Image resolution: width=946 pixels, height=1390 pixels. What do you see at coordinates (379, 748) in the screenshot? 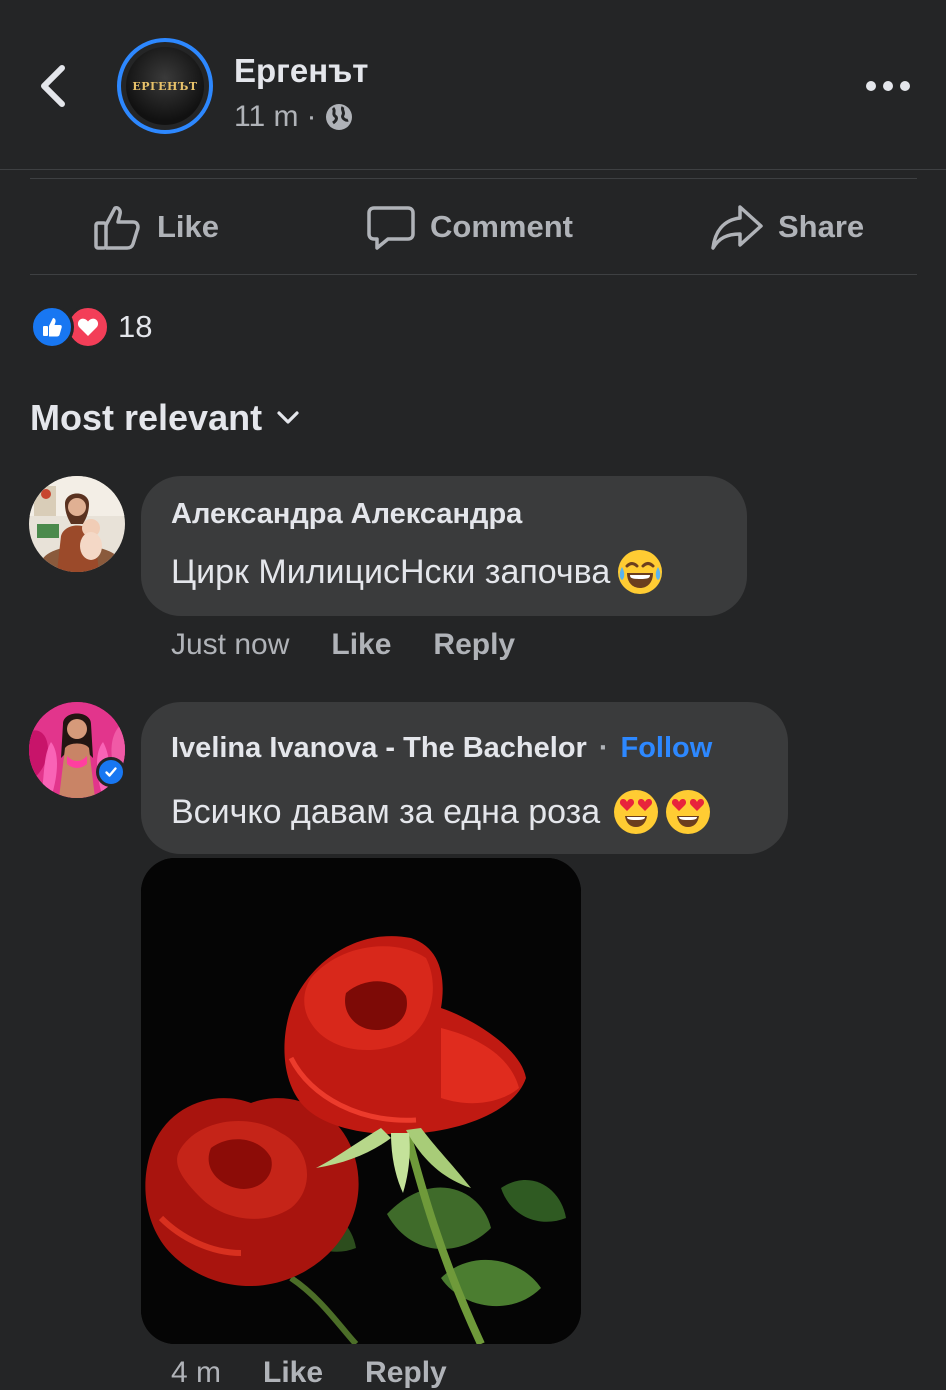
I see `comment-author: Ivelina Ivanova - The Bachelor` at bounding box center [379, 748].